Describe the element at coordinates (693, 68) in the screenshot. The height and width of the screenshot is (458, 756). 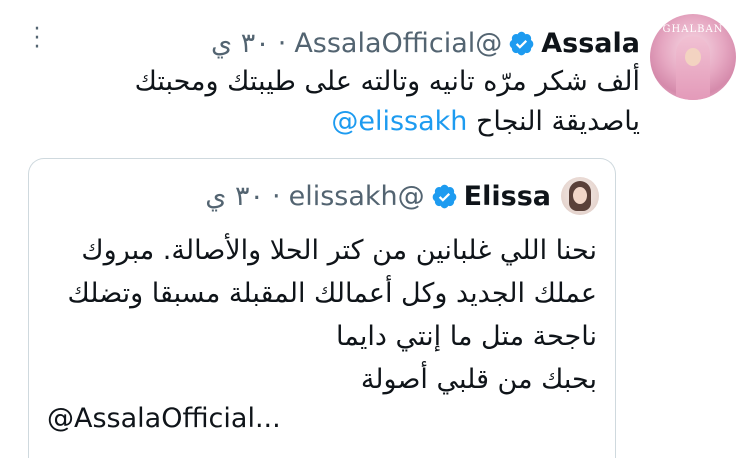
I see `avatar-figure` at that location.